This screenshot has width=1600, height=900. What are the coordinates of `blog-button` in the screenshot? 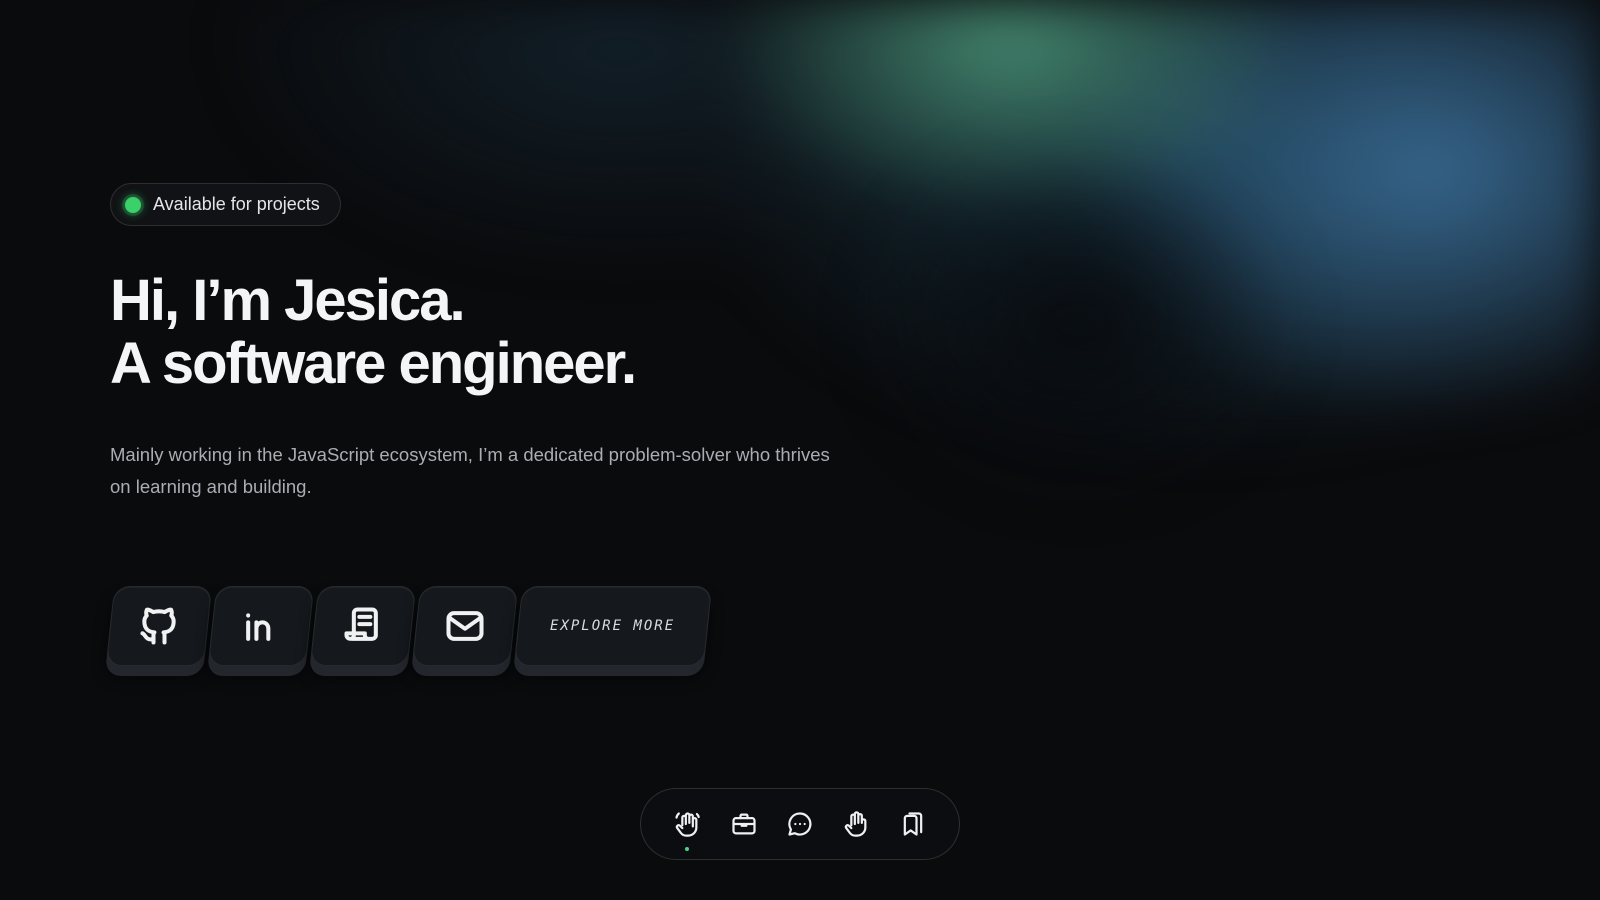 It's located at (363, 626).